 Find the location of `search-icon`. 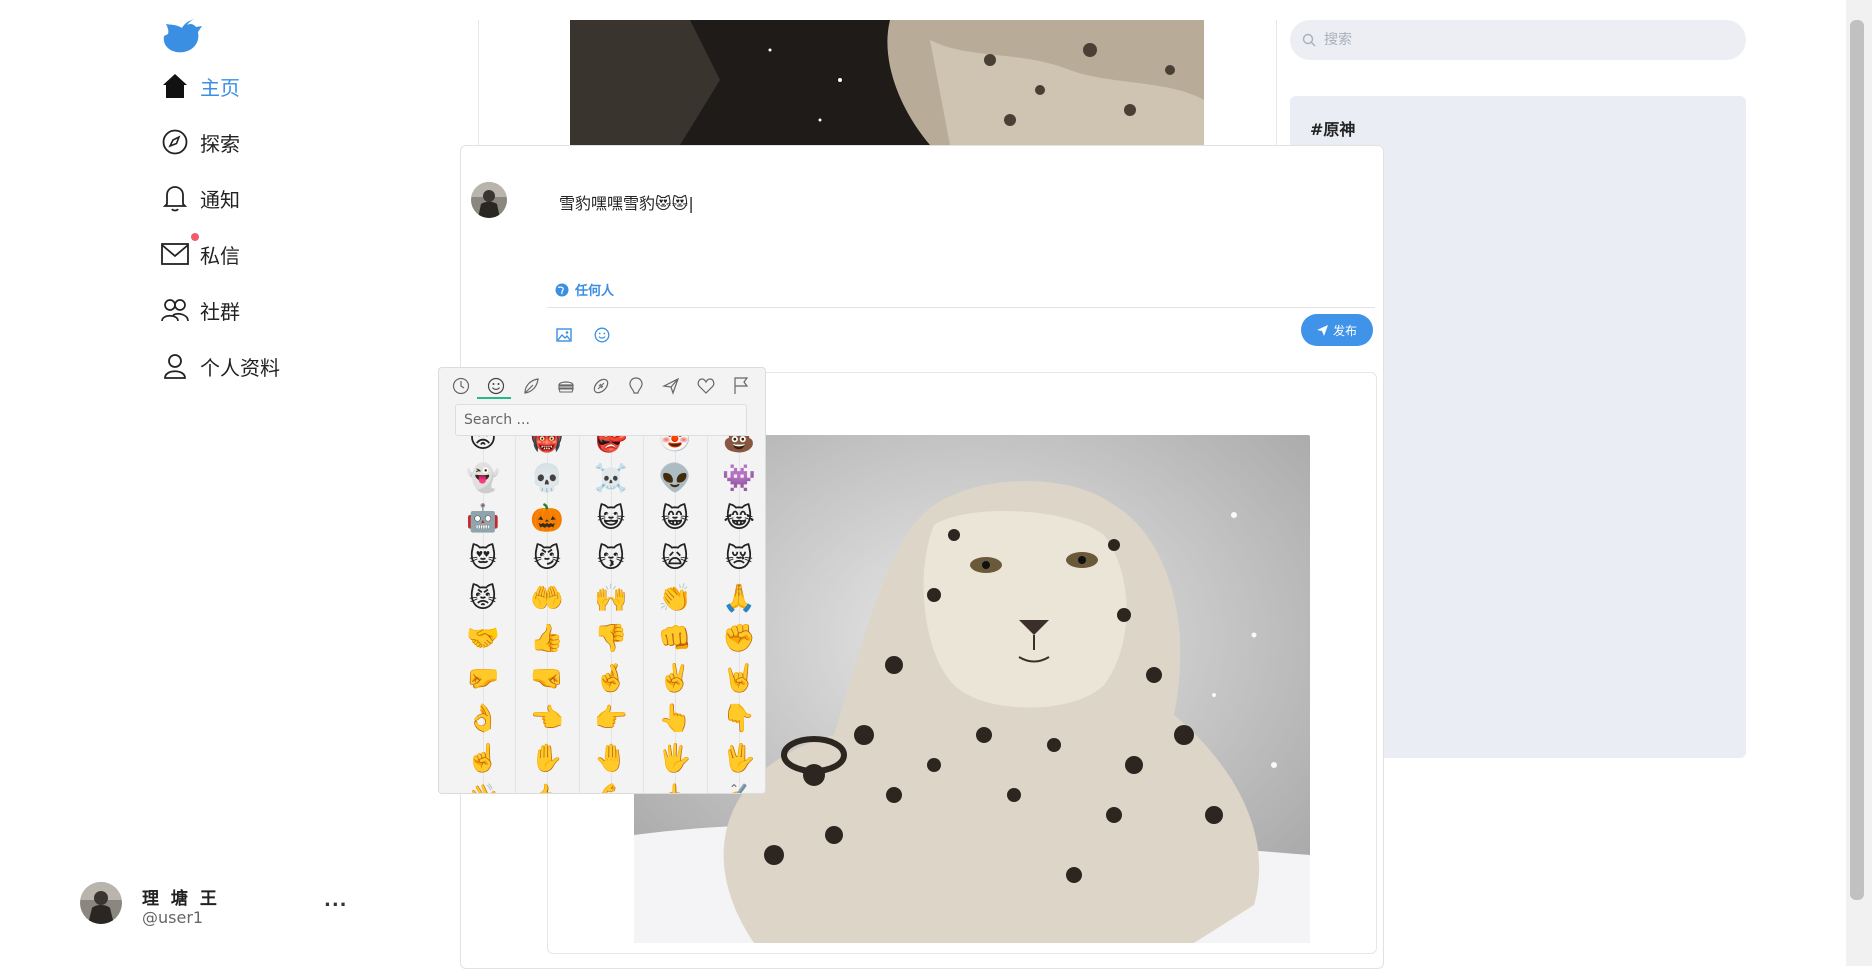

search-icon is located at coordinates (1309, 40).